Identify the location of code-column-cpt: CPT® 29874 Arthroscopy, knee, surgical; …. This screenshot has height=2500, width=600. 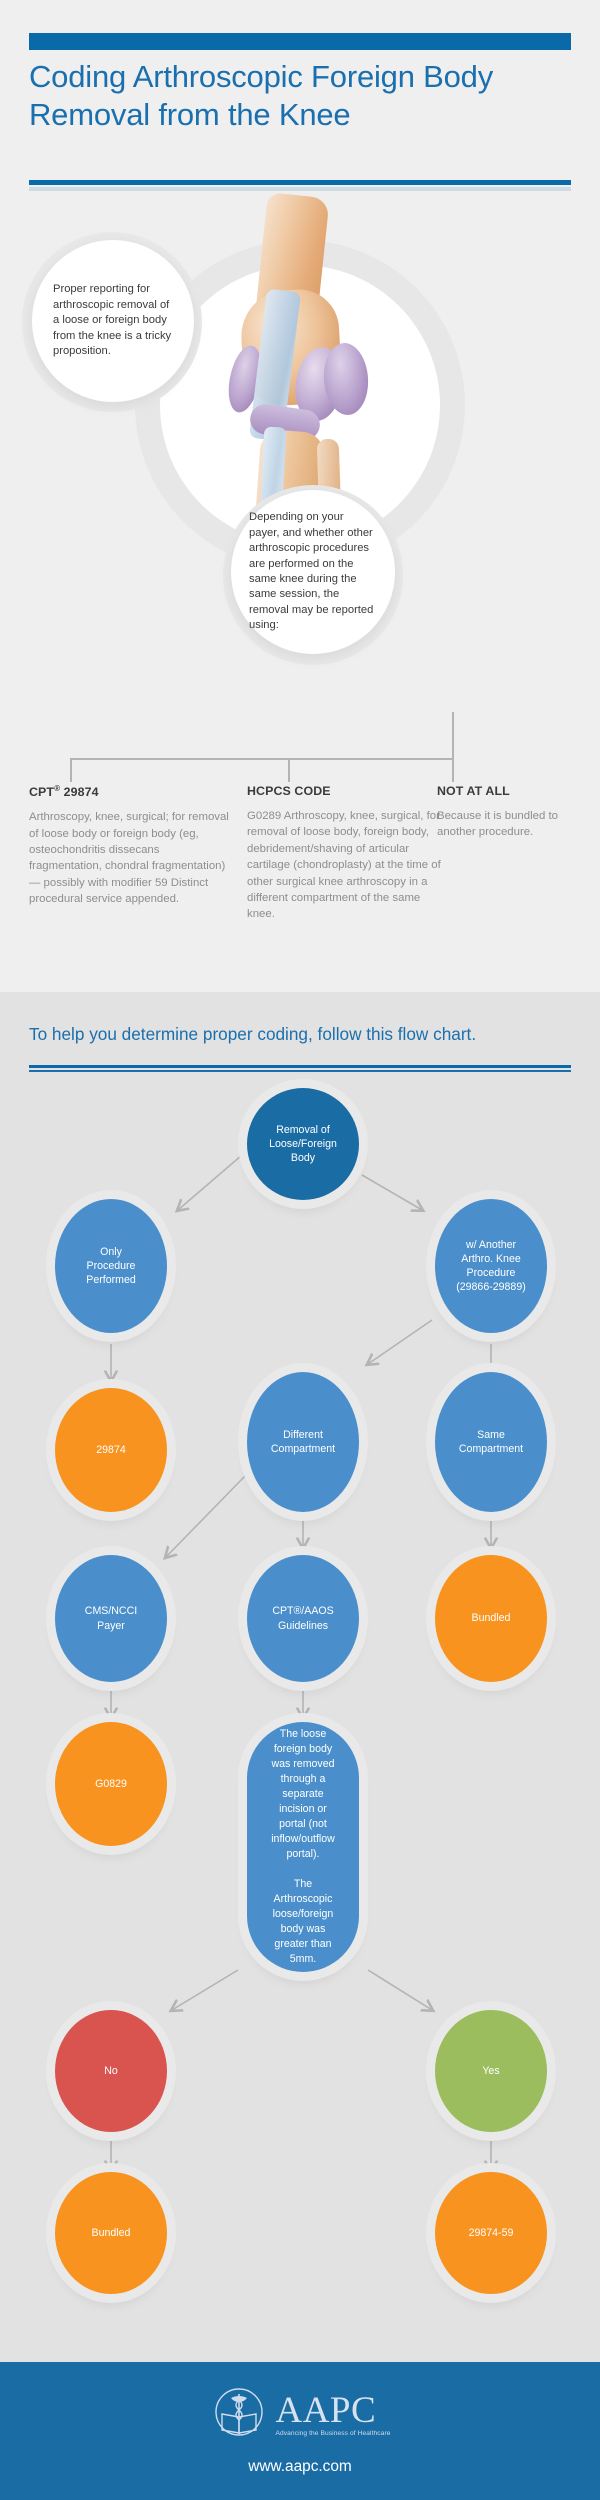
(131, 846).